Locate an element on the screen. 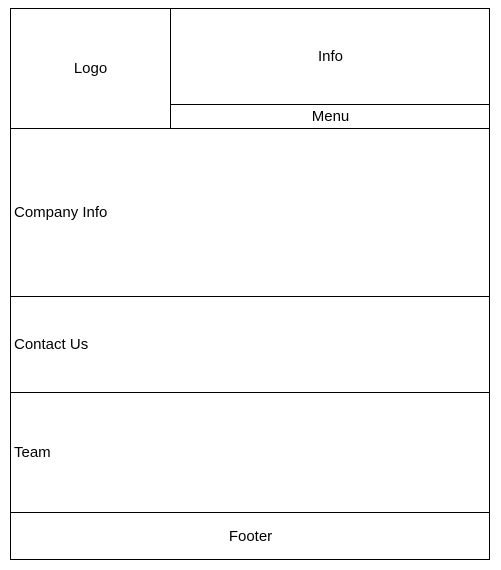  footer-block: Footer is located at coordinates (250, 536).